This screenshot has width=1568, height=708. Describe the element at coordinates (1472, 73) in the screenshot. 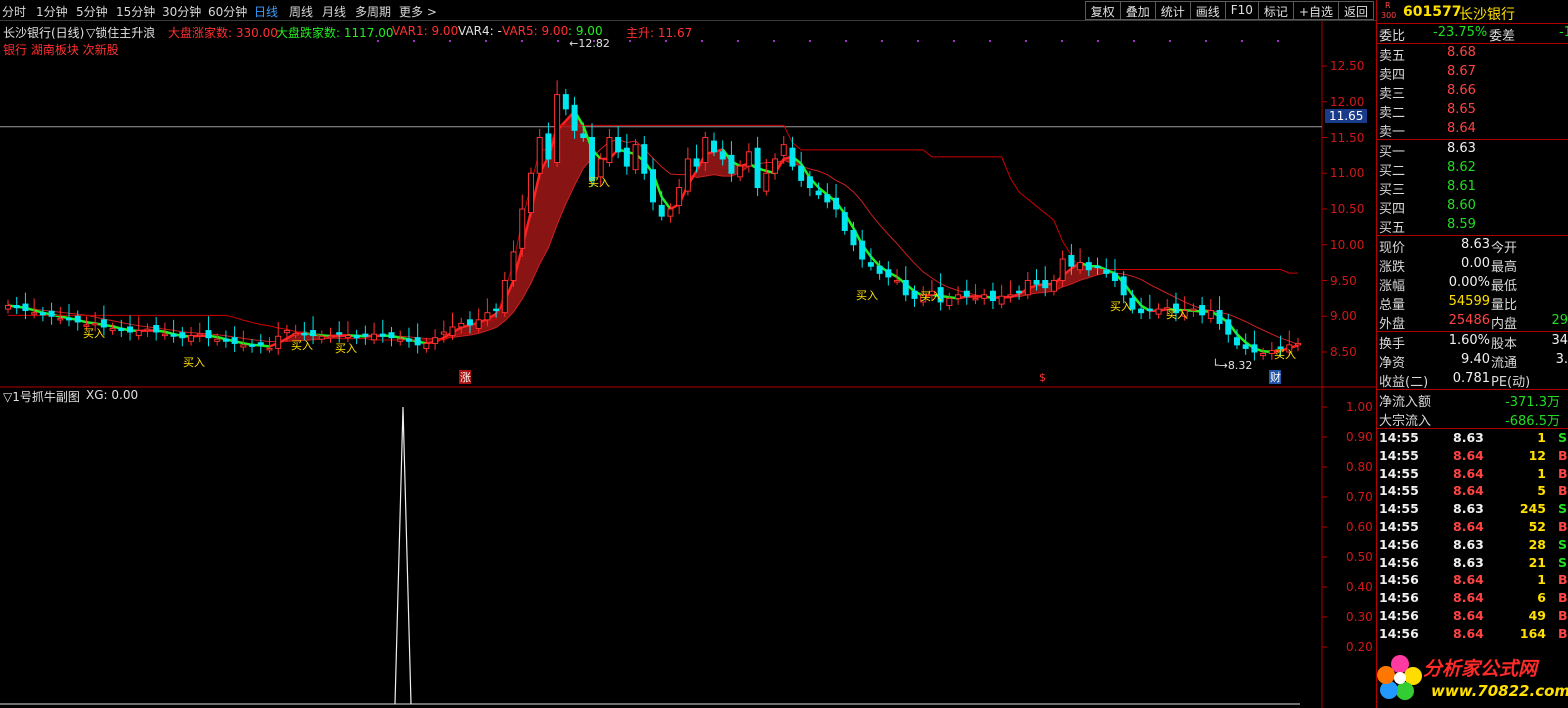

I see `ask-row: 卖四 8.67` at that location.